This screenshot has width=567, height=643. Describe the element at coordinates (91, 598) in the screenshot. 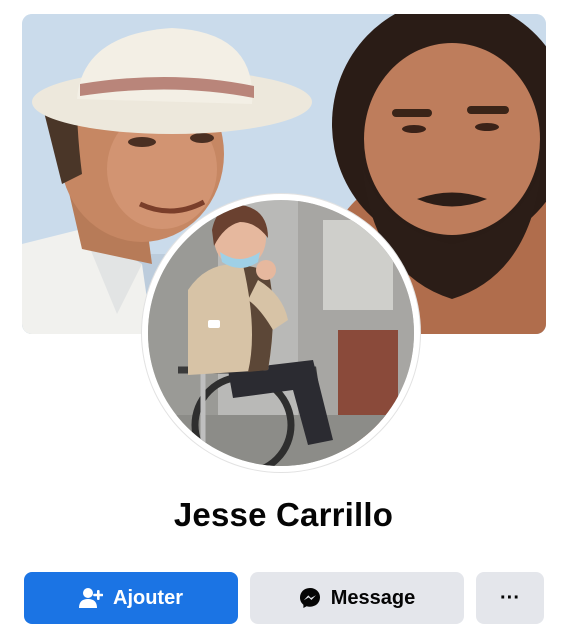

I see `add-friend-icon` at that location.